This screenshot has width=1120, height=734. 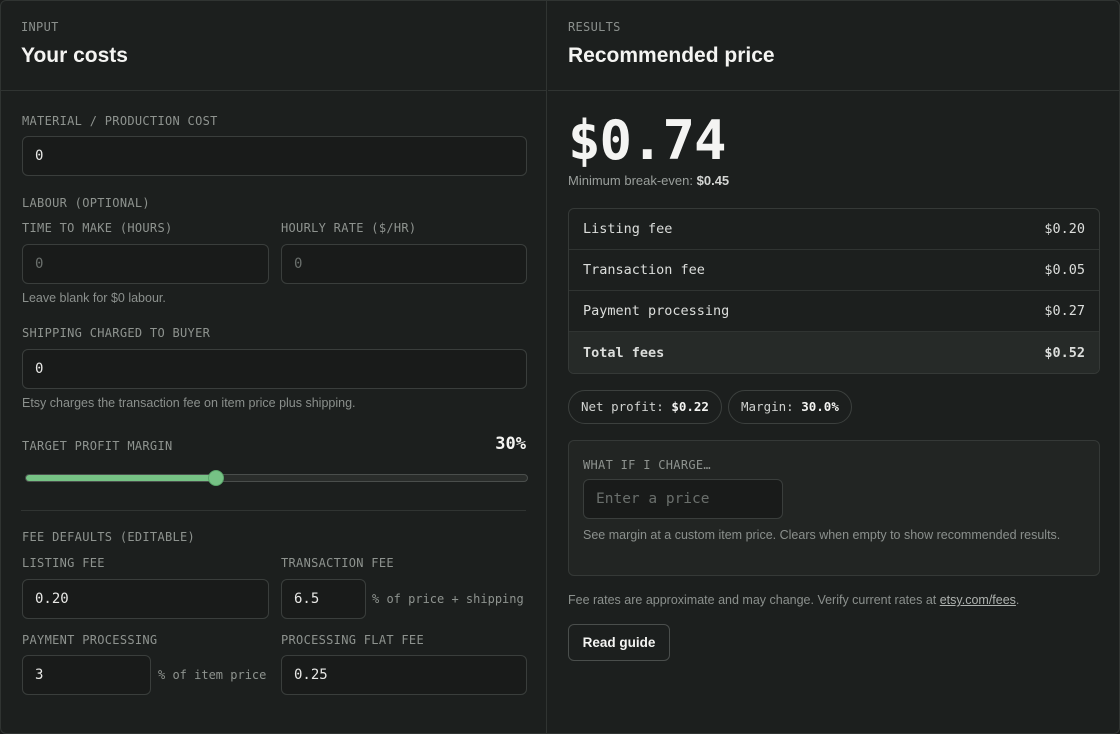 I want to click on fee-value: $0.27, so click(x=1064, y=311).